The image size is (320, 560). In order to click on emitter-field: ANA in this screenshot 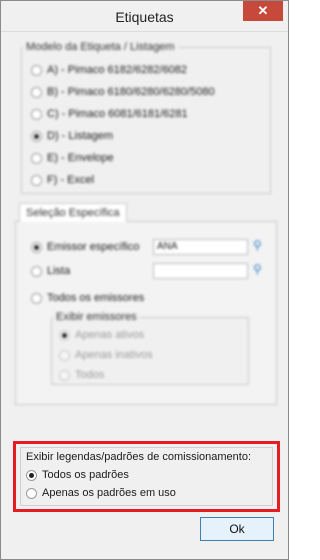, I will do `click(200, 247)`.